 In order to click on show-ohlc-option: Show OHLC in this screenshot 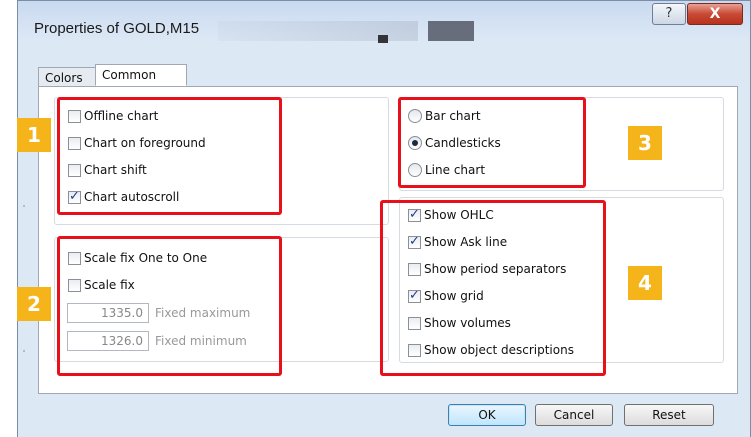, I will do `click(451, 214)`.